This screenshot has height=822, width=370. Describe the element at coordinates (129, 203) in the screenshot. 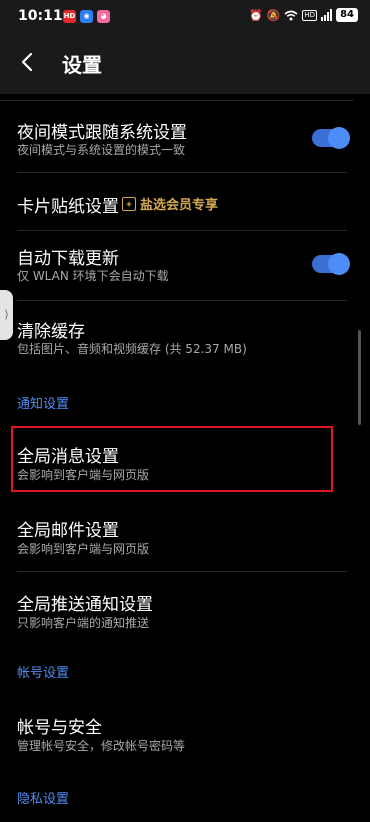

I see `vip-icon: ◈` at that location.